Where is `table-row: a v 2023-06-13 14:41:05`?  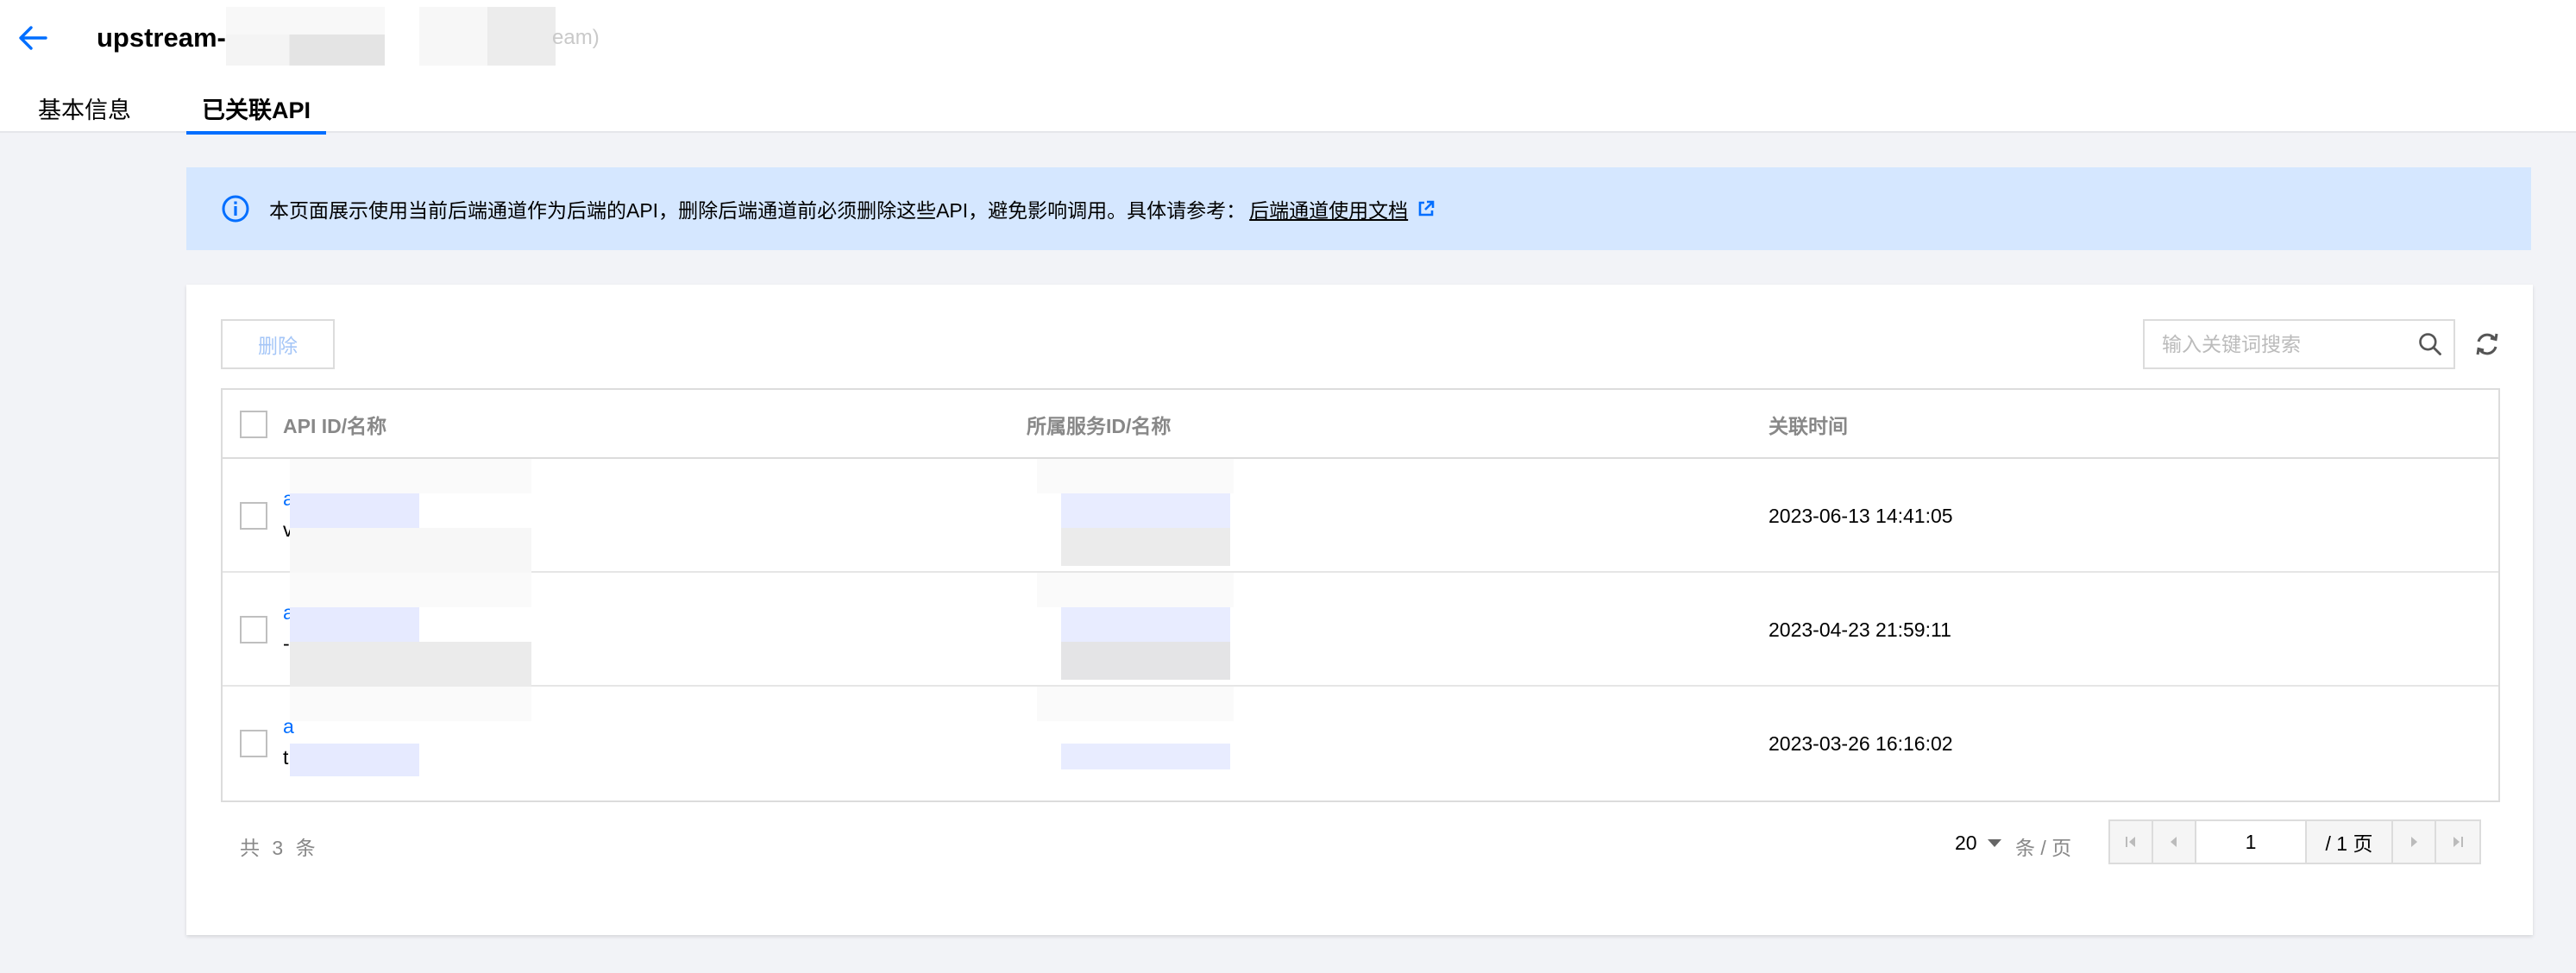
table-row: a v 2023-06-13 14:41:05 is located at coordinates (1360, 516).